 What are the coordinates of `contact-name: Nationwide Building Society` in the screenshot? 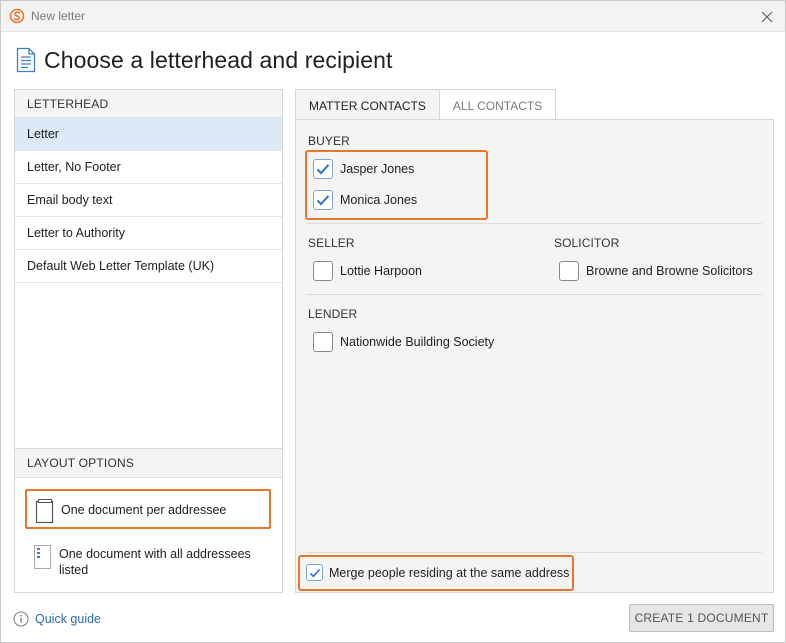 It's located at (417, 342).